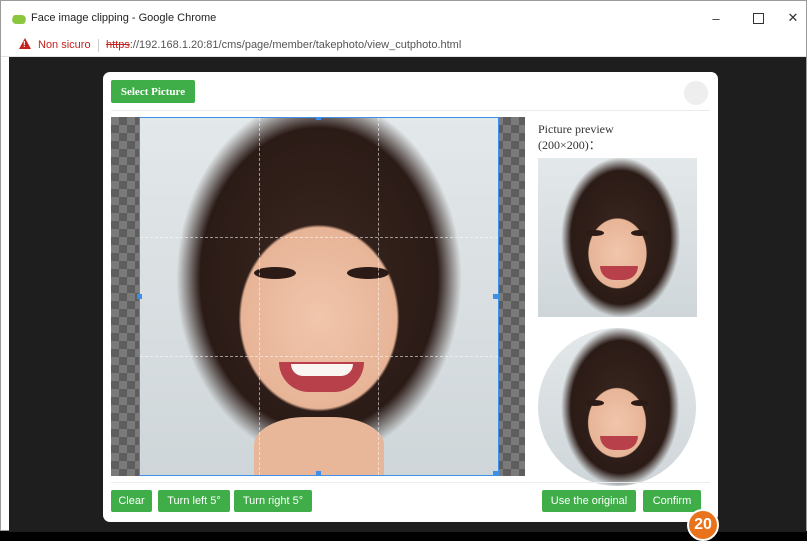 The image size is (807, 541). What do you see at coordinates (617, 237) in the screenshot?
I see `preview-square-image` at bounding box center [617, 237].